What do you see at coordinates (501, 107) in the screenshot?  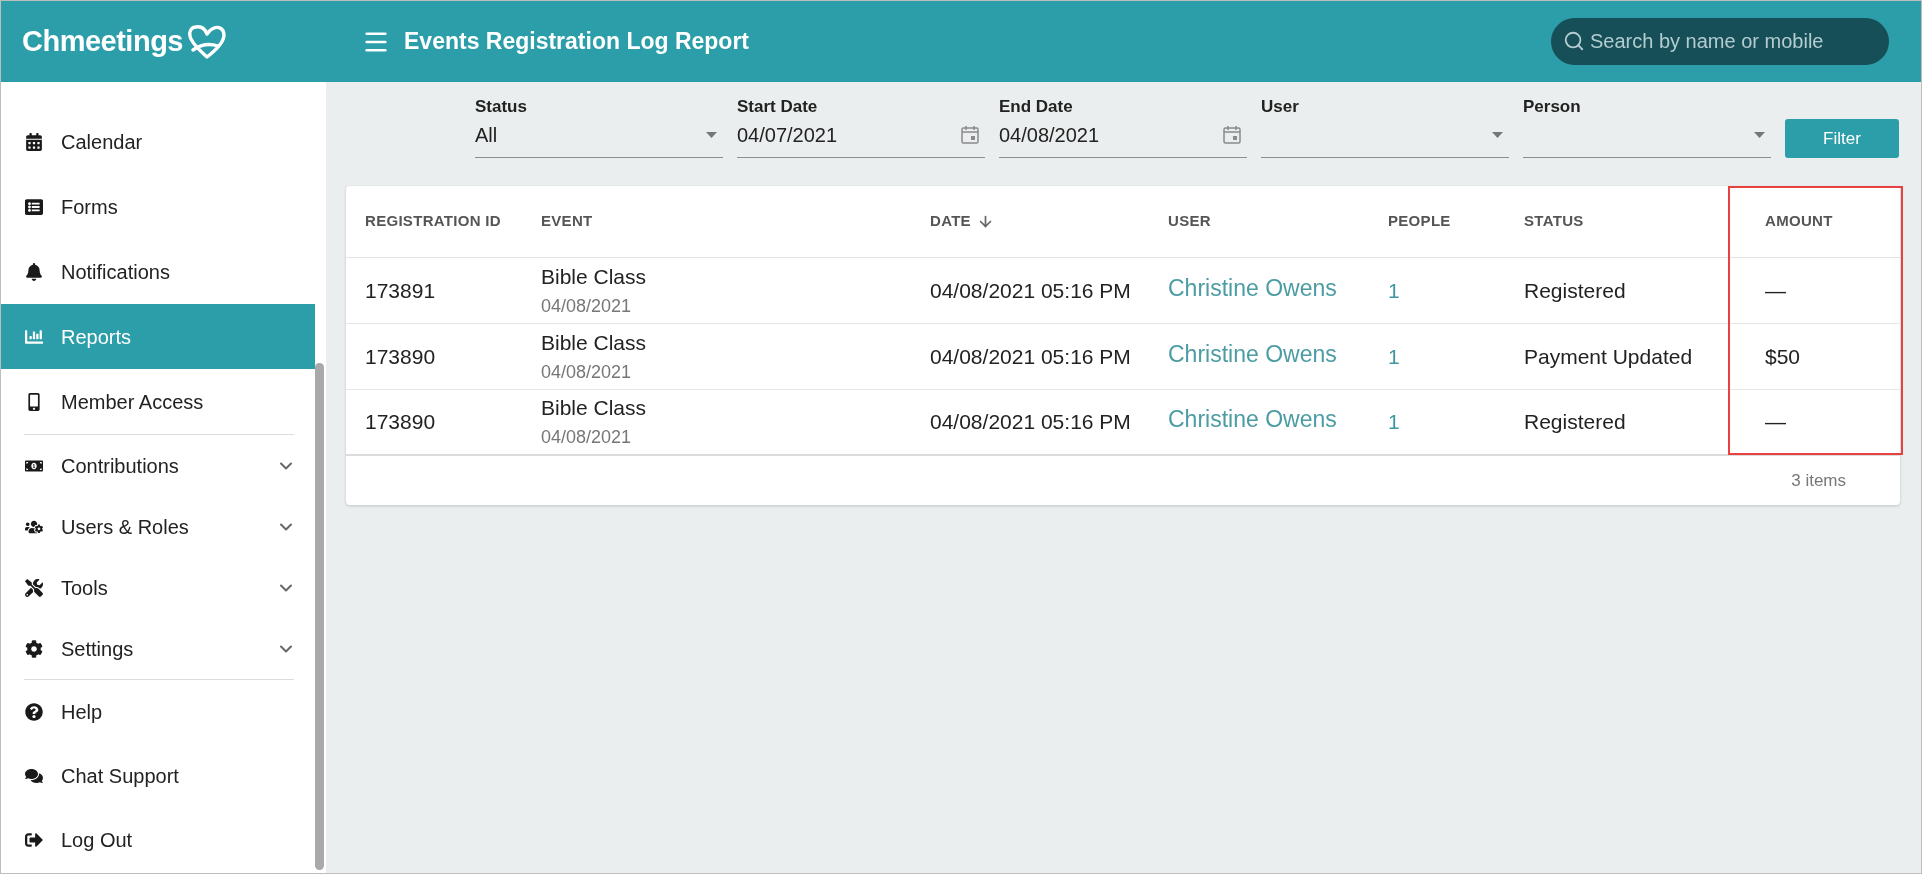 I see `field-label: Status` at bounding box center [501, 107].